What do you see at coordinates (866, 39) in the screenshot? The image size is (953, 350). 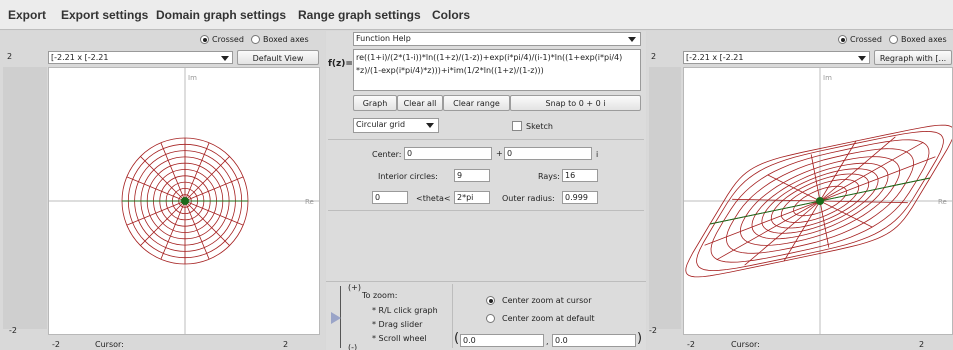 I see `range-crossed-label: Crossed` at bounding box center [866, 39].